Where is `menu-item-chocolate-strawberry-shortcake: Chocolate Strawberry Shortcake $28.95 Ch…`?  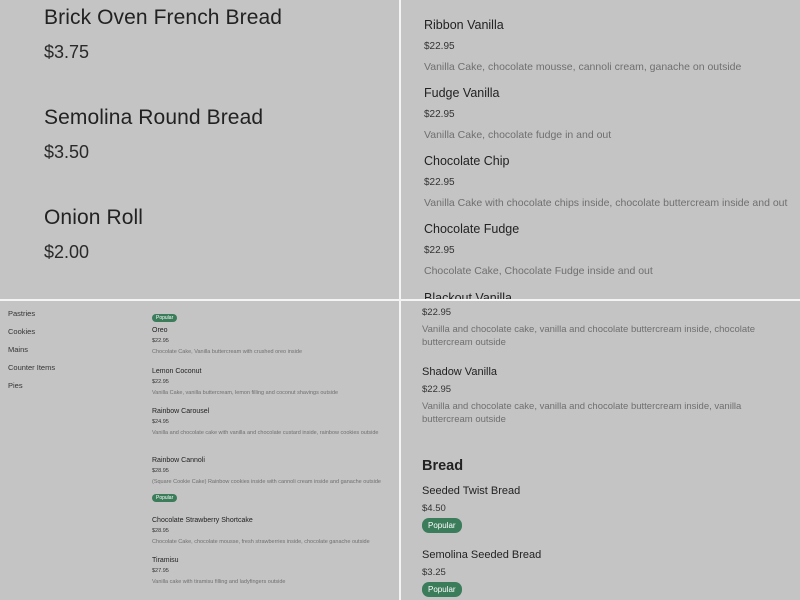 menu-item-chocolate-strawberry-shortcake: Chocolate Strawberry Shortcake $28.95 Ch… is located at coordinates (272, 531).